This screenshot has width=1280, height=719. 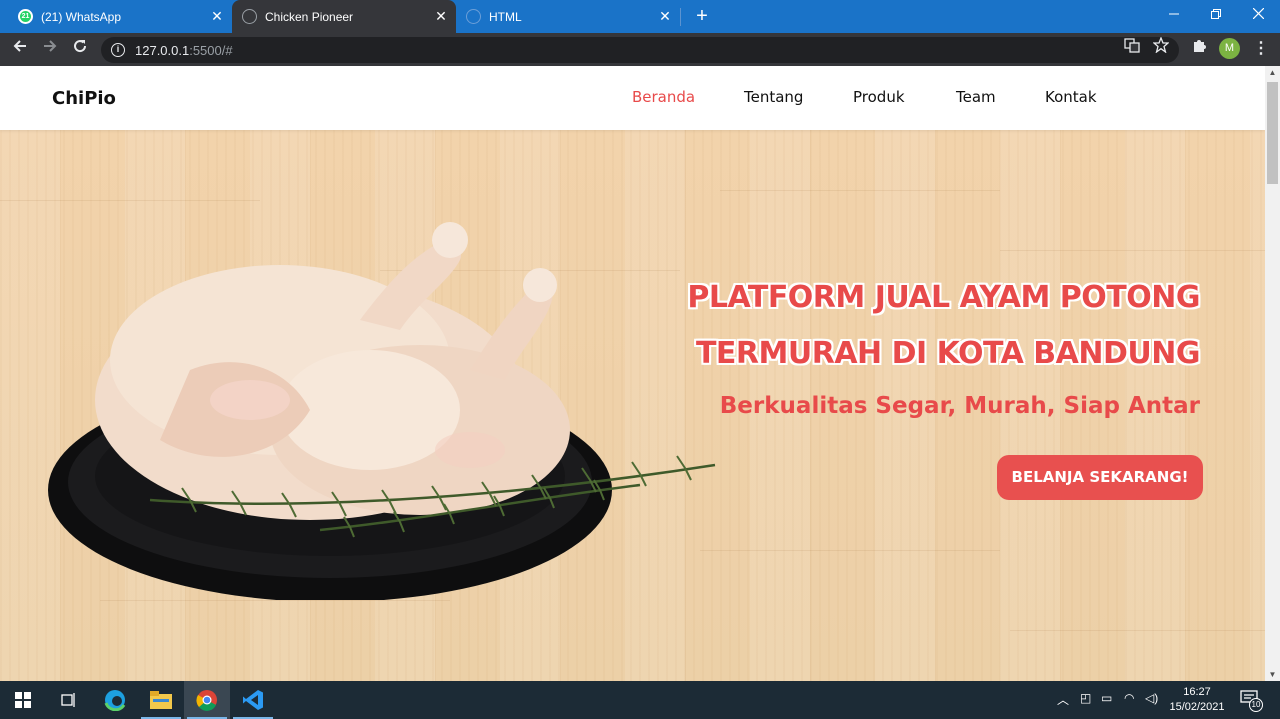 I want to click on whatsapp-icon: 21, so click(x=25, y=16).